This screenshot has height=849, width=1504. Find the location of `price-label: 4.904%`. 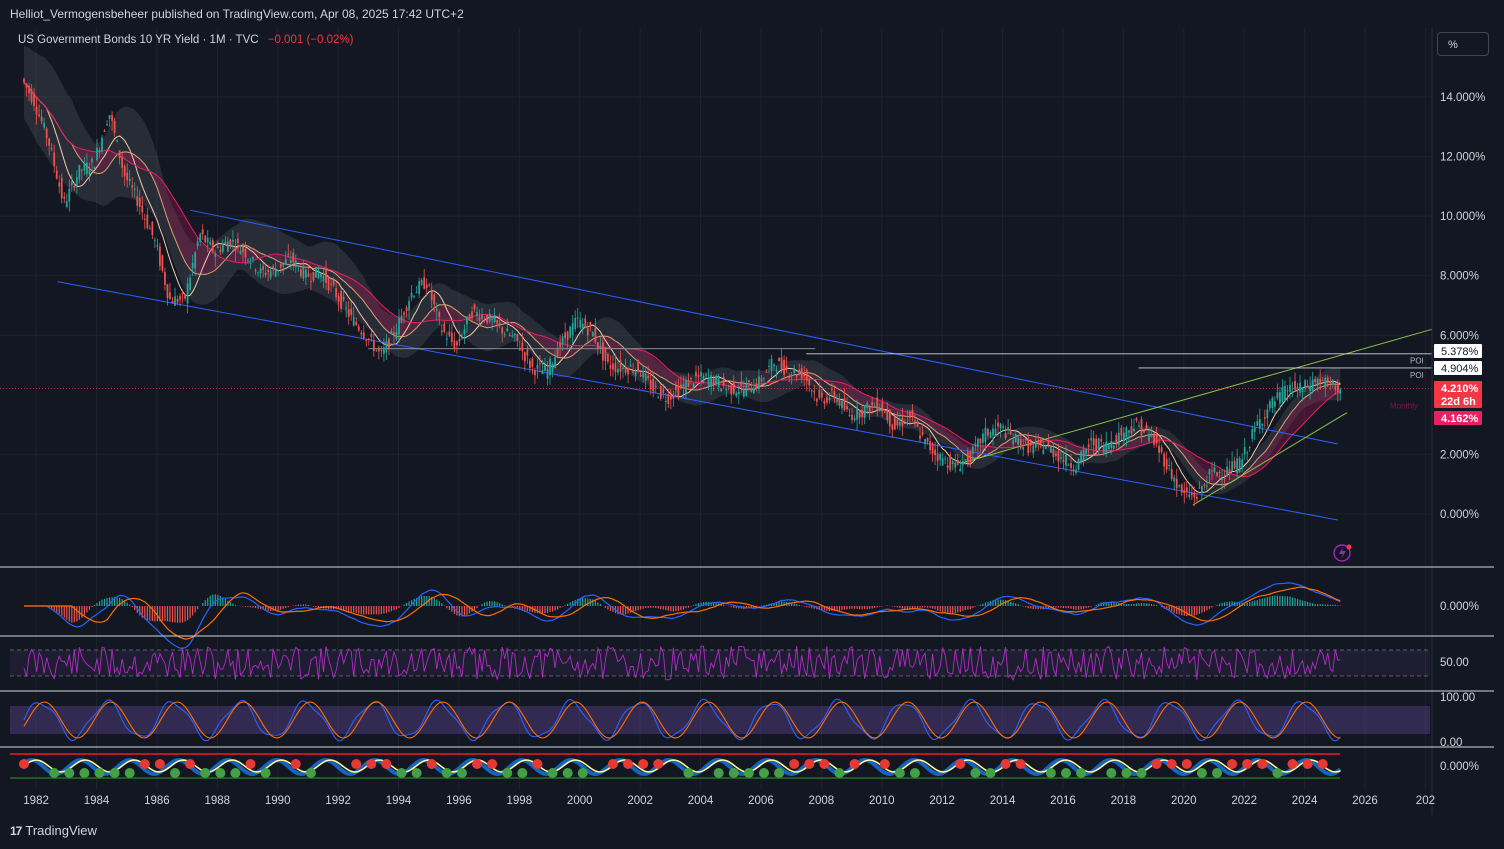

price-label: 4.904% is located at coordinates (1458, 368).